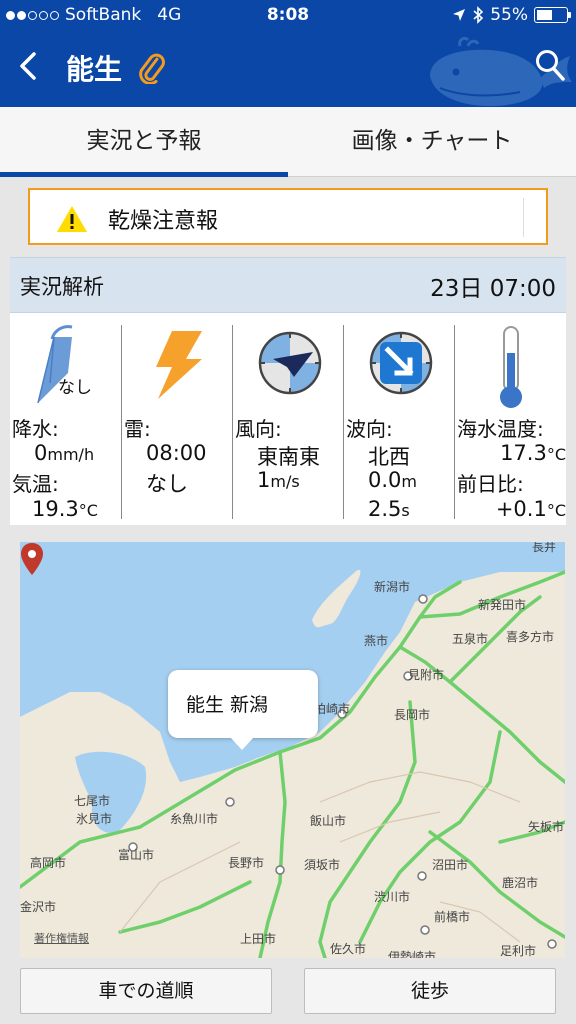 This screenshot has width=576, height=1024. What do you see at coordinates (450, 865) in the screenshot?
I see `city-label: 沼田市` at bounding box center [450, 865].